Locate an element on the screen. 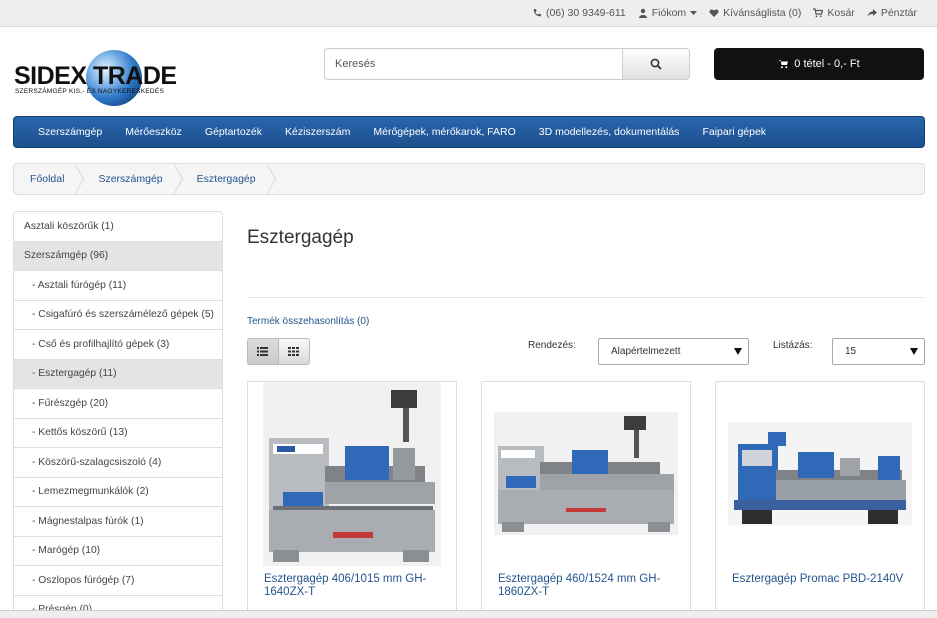  divider is located at coordinates (586, 297).